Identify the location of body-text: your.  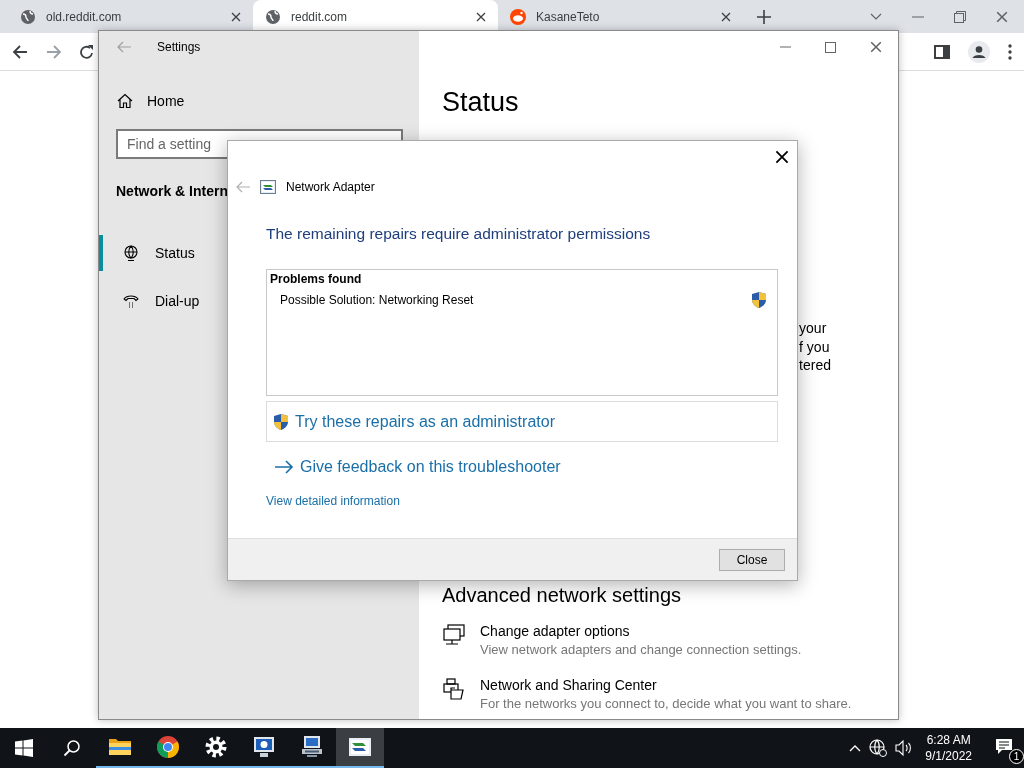
(813, 328).